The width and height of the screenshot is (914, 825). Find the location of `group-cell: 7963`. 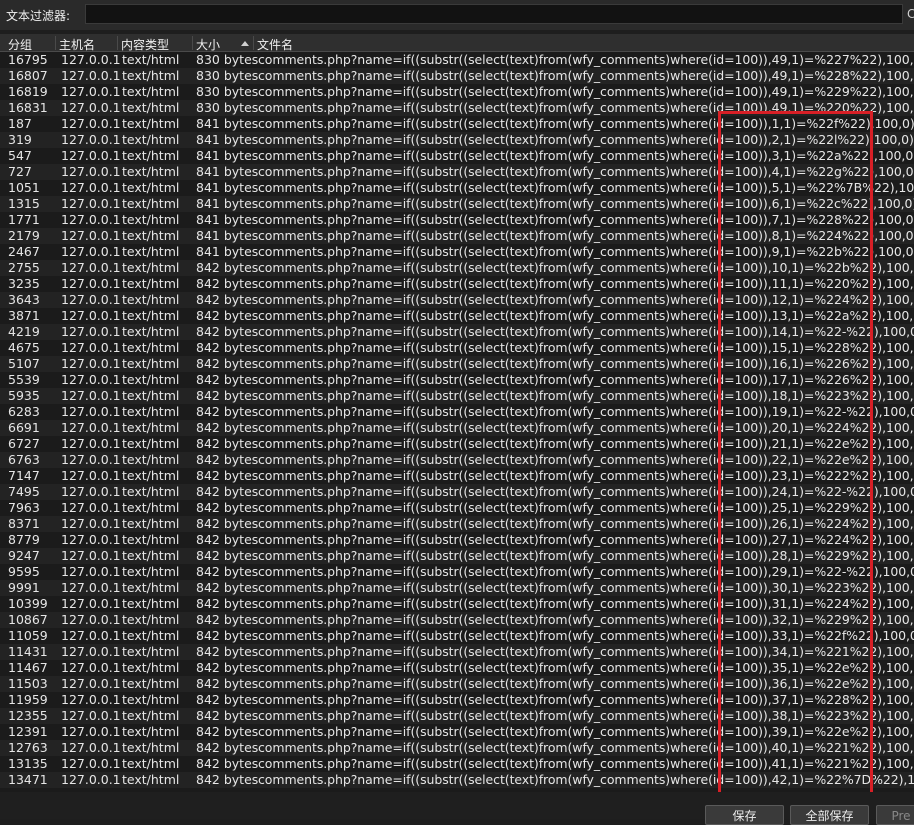

group-cell: 7963 is located at coordinates (24, 507).